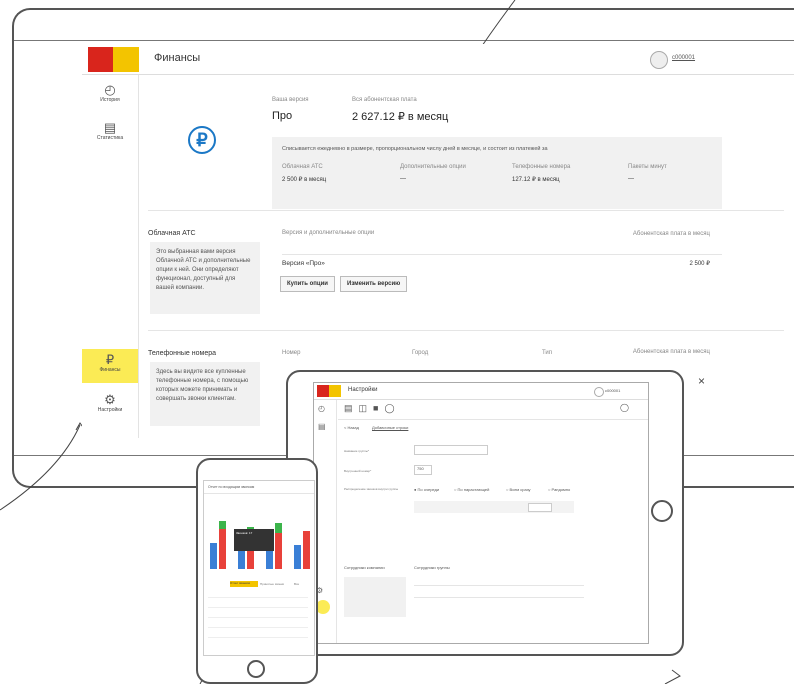  Describe the element at coordinates (358, 471) in the screenshot. I see `field-label: Внутренний номер*` at that location.